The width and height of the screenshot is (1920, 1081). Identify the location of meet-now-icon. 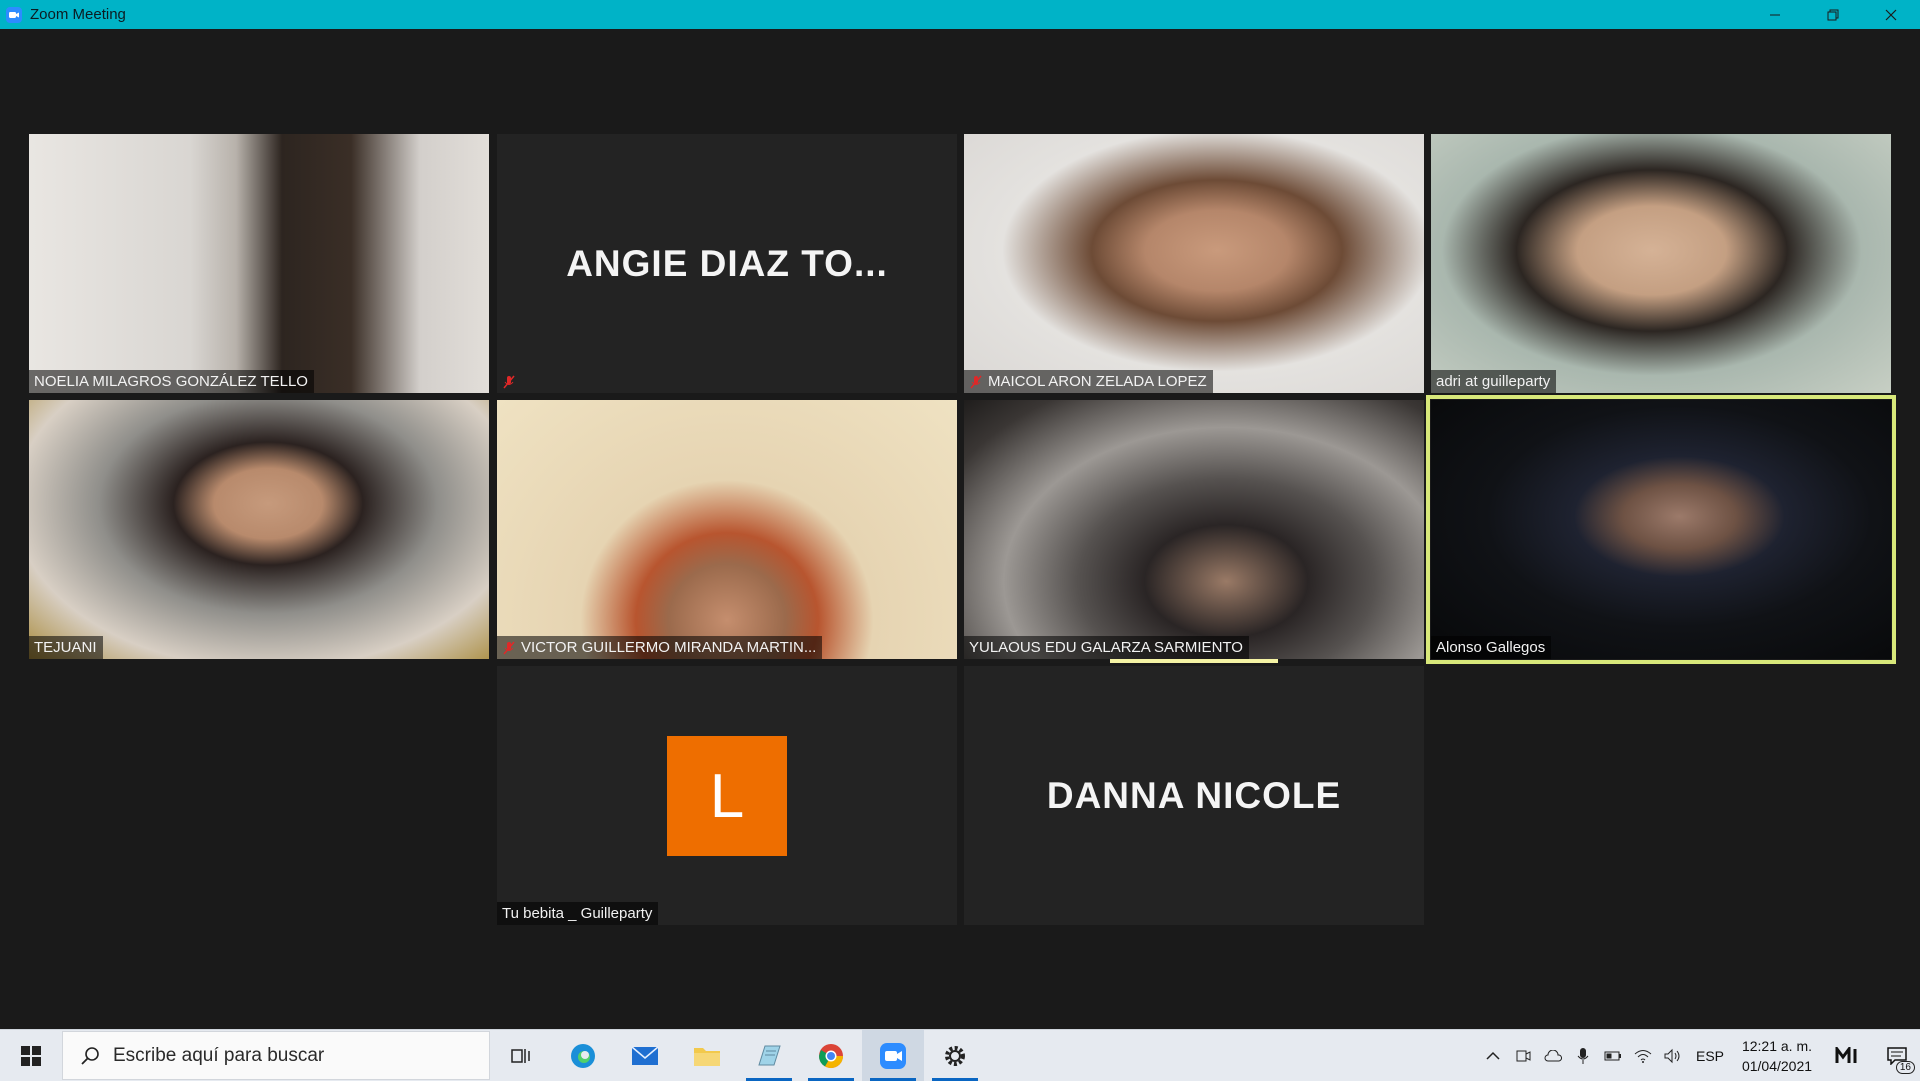
(1523, 1055).